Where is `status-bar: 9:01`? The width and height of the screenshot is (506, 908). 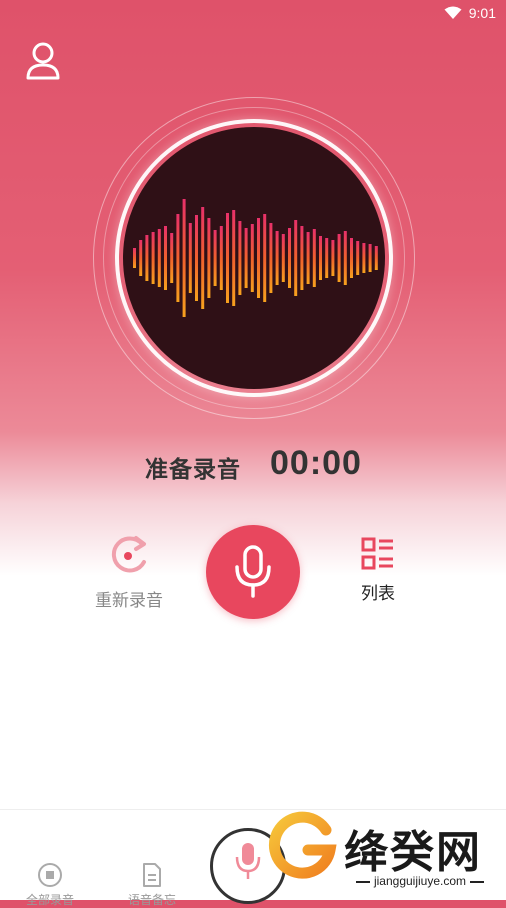
status-bar: 9:01 is located at coordinates (253, 14).